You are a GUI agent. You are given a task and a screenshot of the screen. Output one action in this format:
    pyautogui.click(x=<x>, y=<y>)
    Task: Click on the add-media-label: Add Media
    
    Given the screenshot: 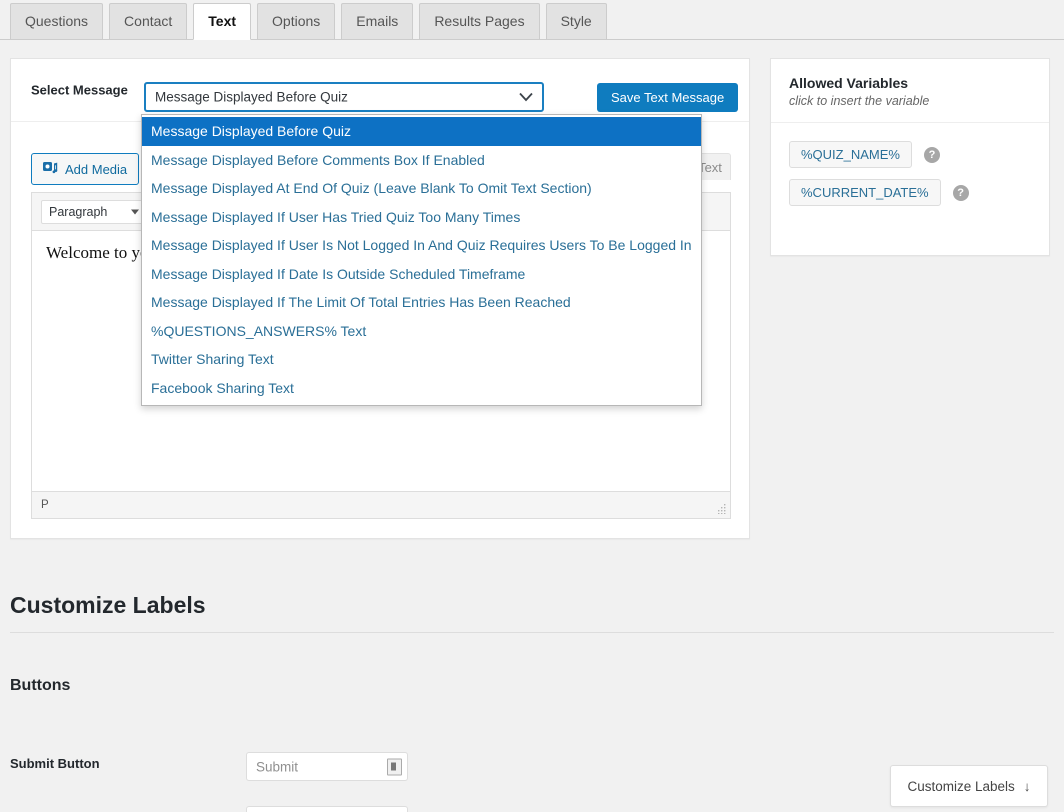 What is the action you would take?
    pyautogui.click(x=96, y=169)
    